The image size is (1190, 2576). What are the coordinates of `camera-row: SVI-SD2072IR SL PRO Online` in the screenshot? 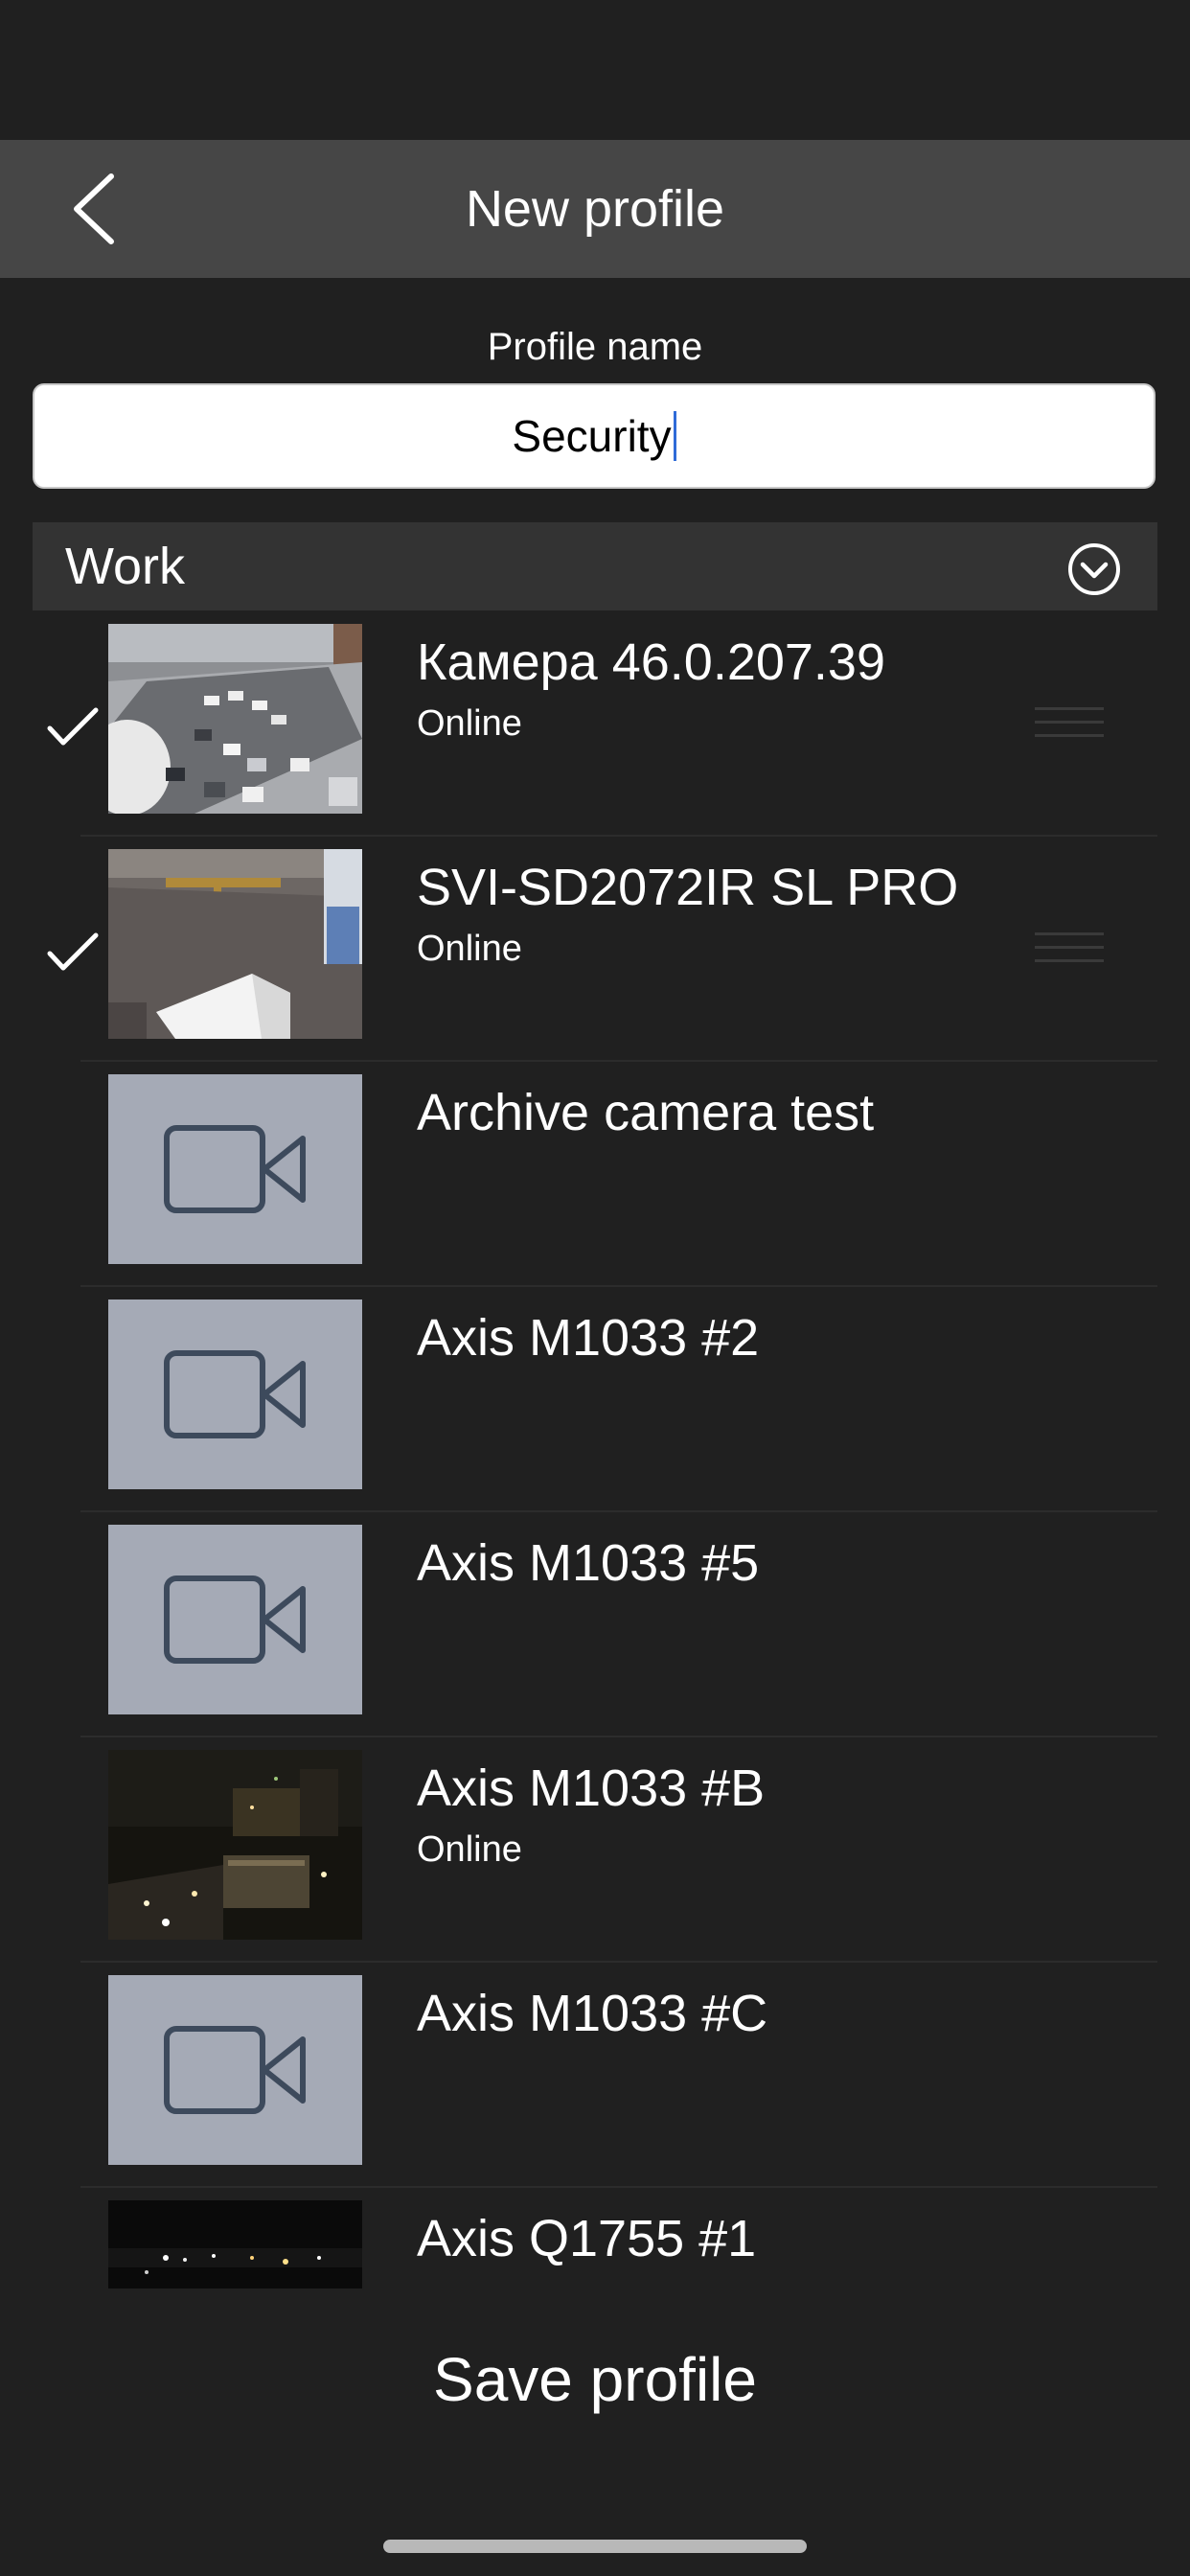 It's located at (595, 949).